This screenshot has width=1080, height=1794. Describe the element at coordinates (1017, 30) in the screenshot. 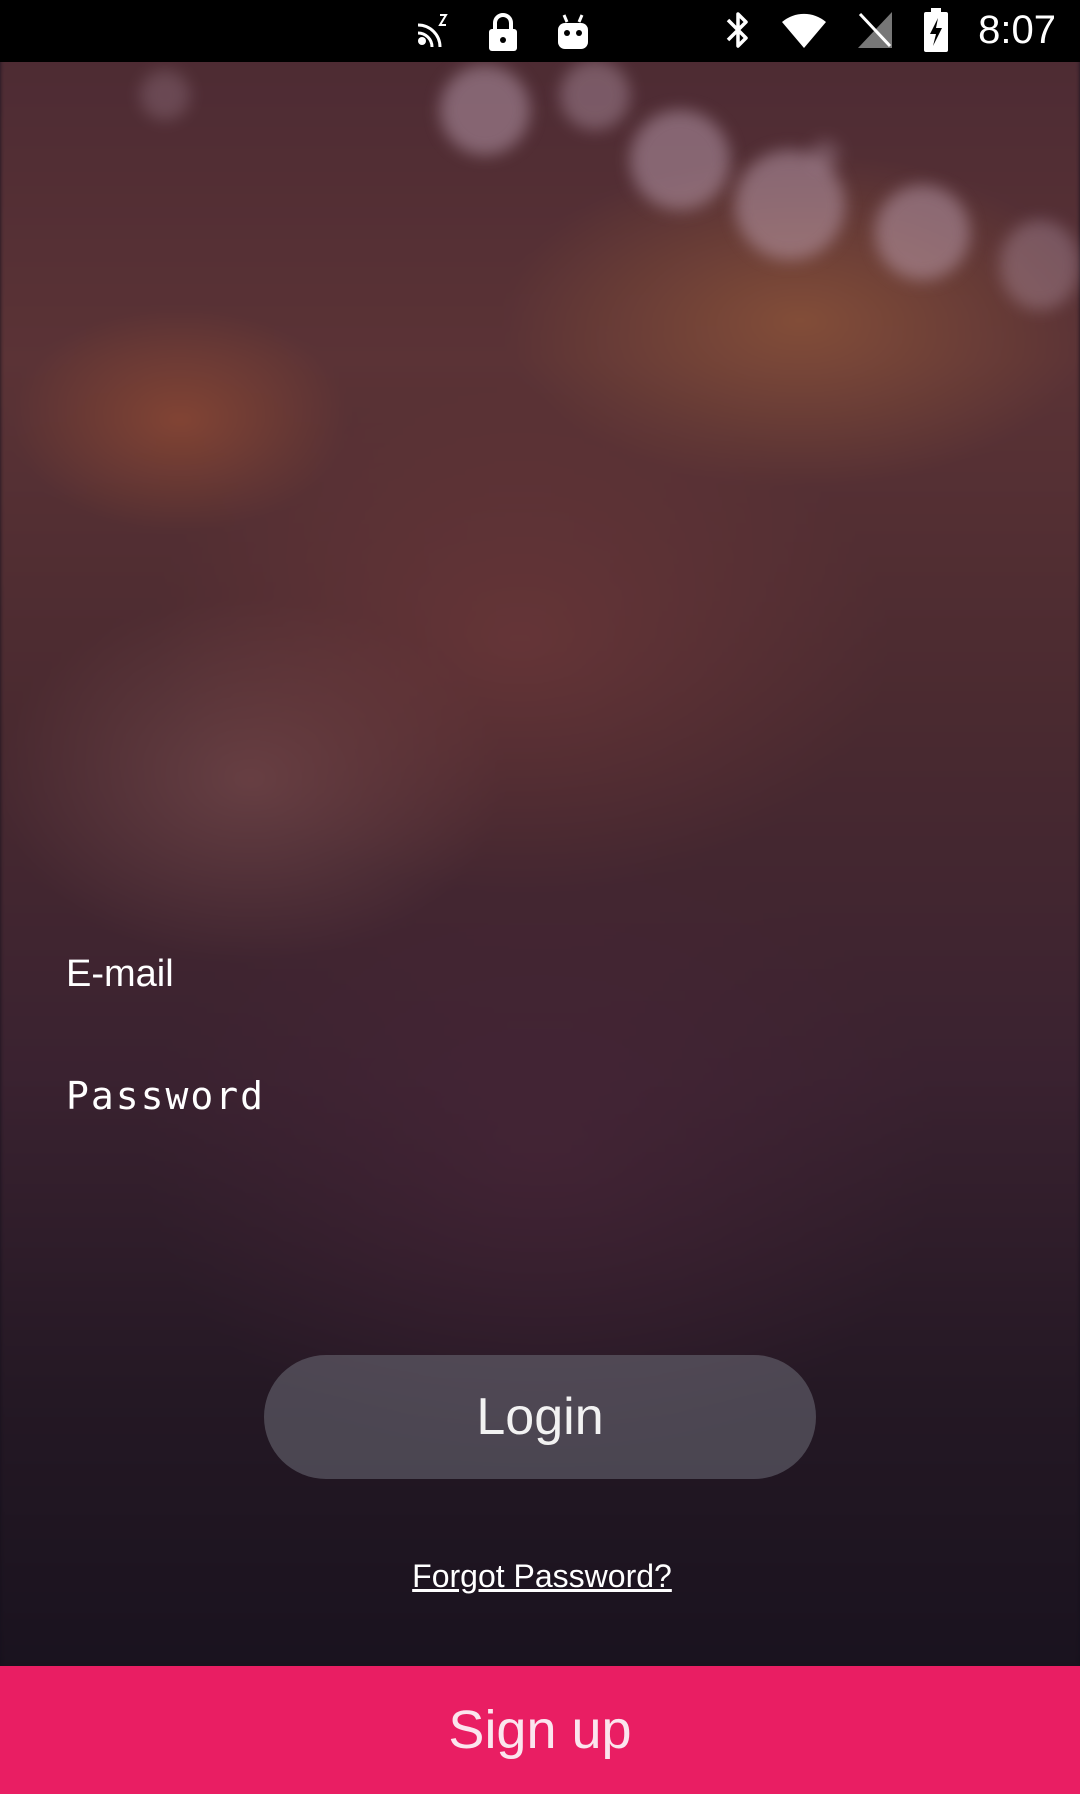

I see `status-time: 8:07` at that location.